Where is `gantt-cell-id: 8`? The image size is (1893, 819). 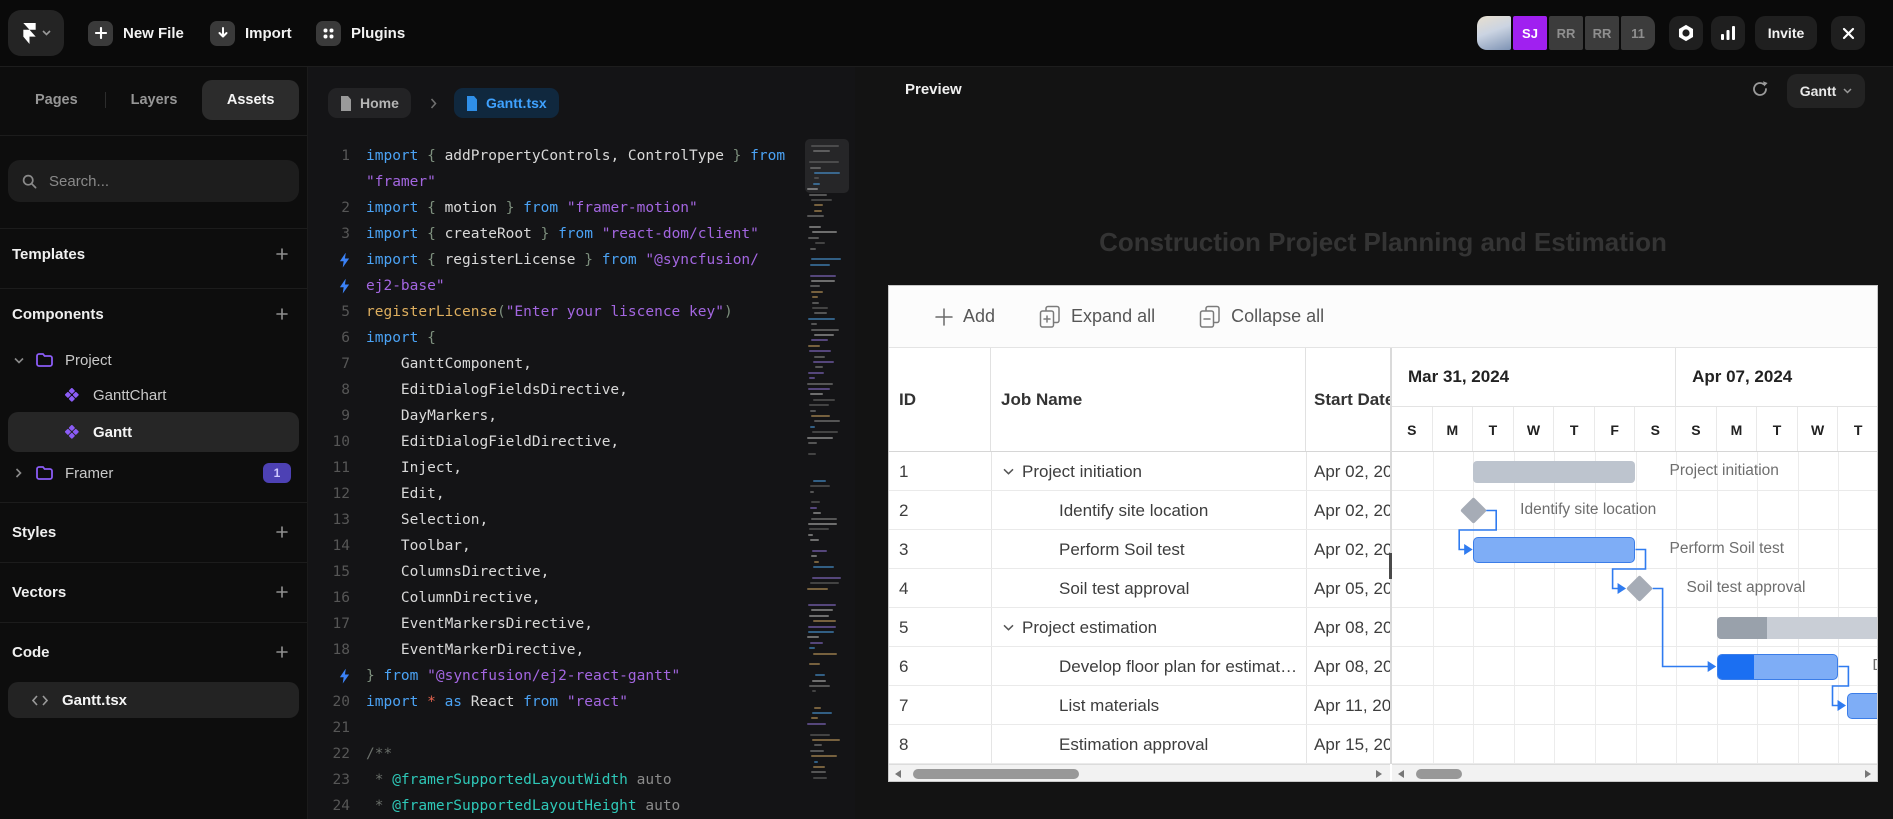
gantt-cell-id: 8 is located at coordinates (940, 744).